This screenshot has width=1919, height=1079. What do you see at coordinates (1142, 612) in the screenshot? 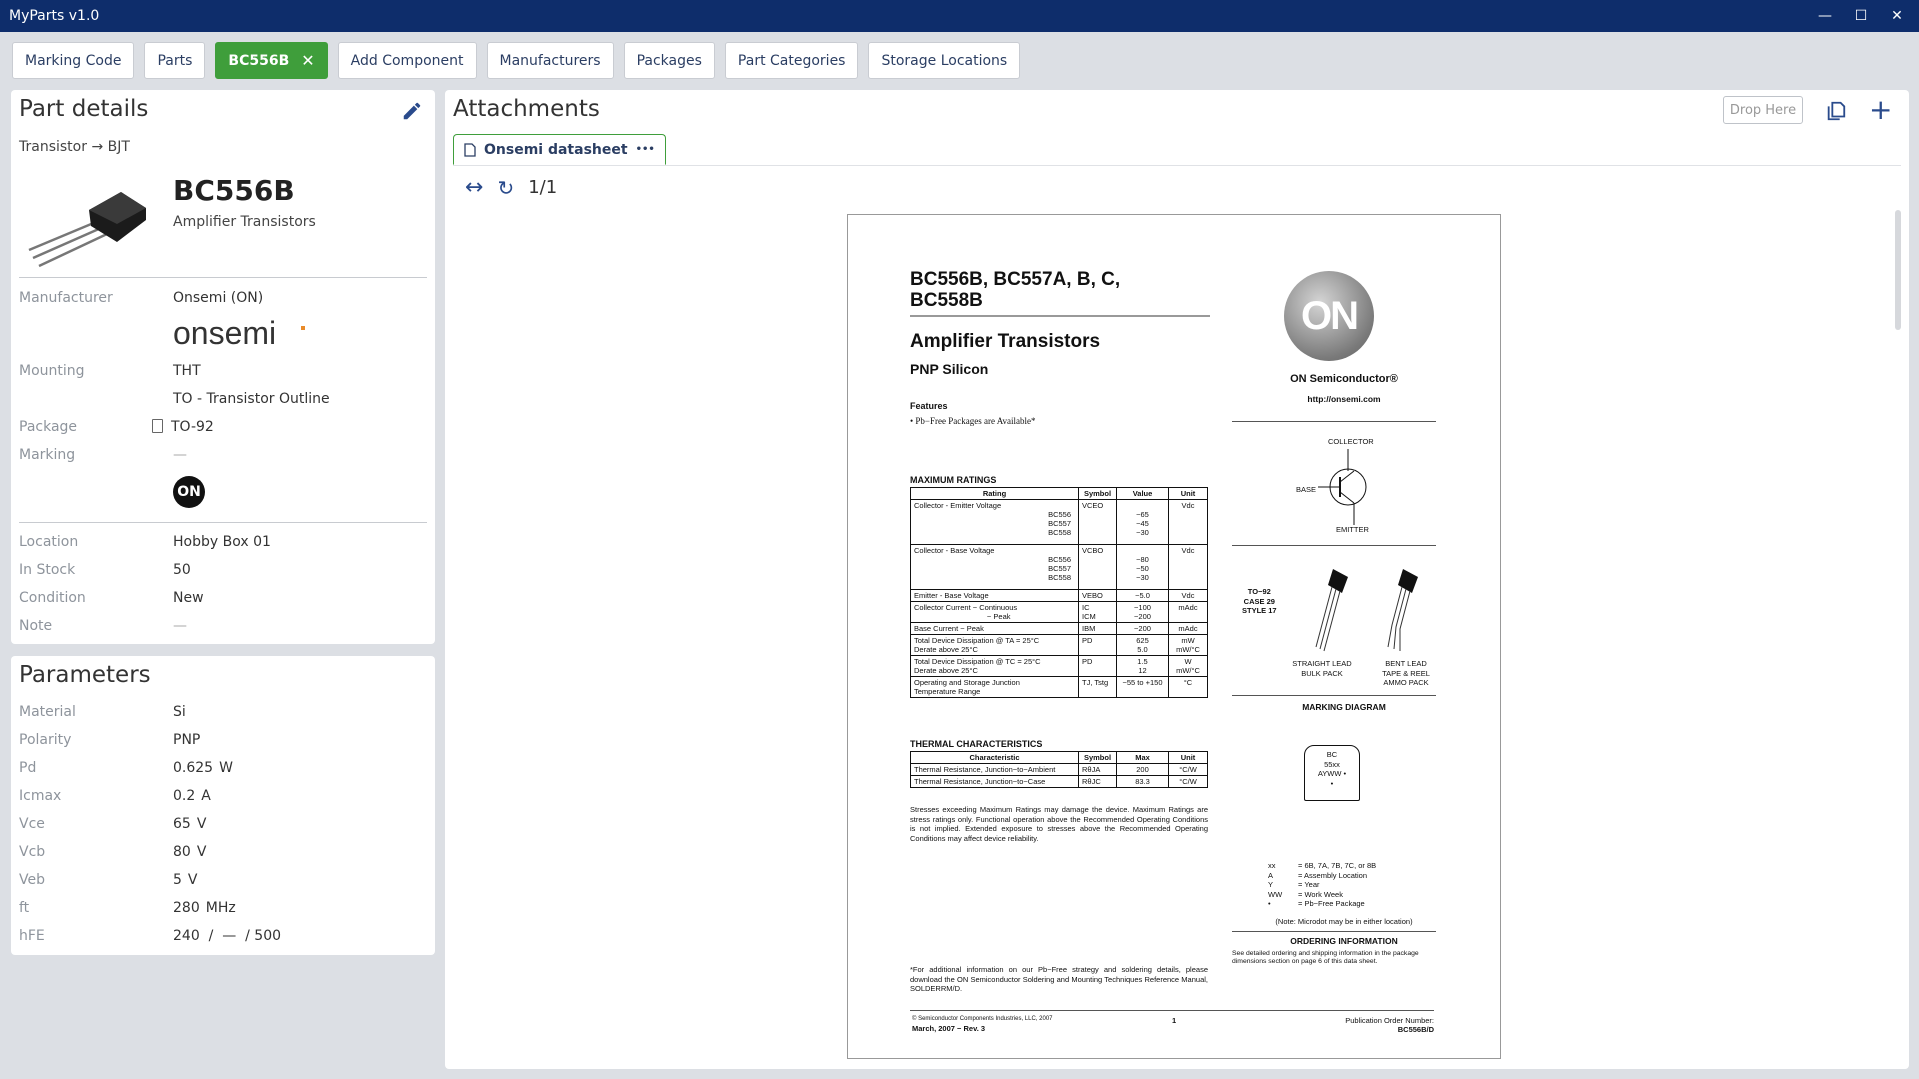
I see `td: −100 −200` at bounding box center [1142, 612].